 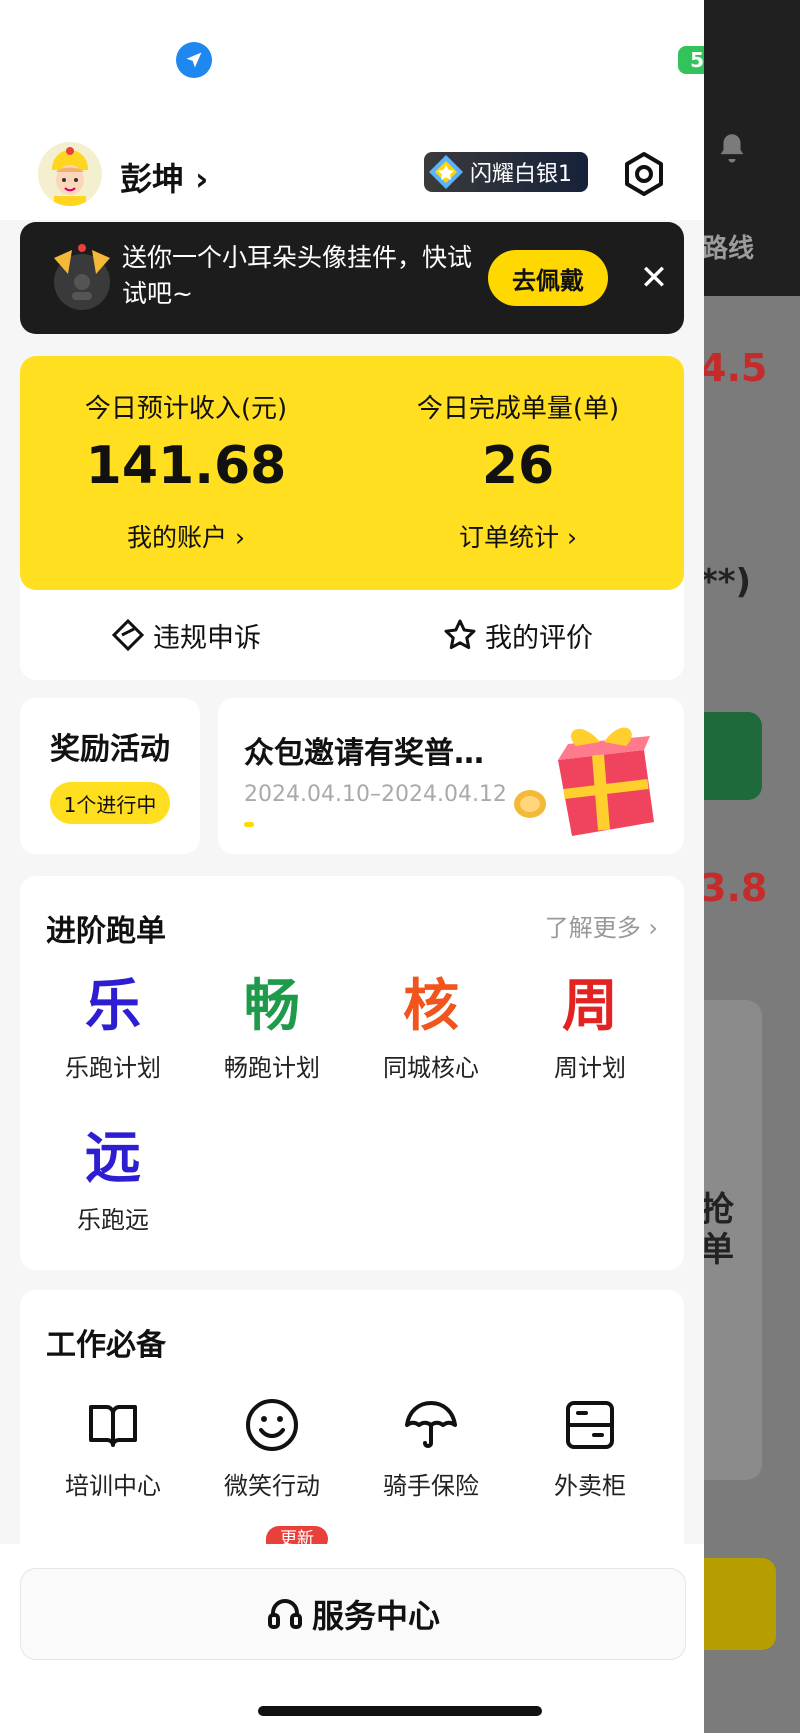 I want to click on rank-label: 闪耀白银1, so click(x=521, y=174).